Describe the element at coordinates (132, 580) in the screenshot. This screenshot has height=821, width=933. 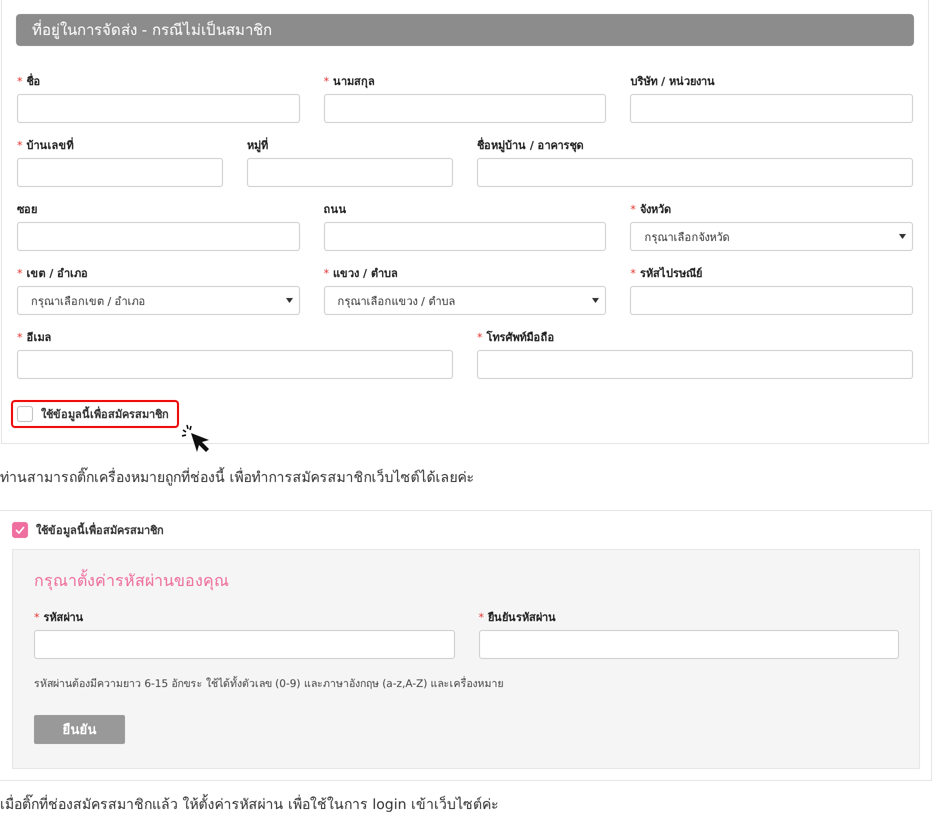
I see `password-title: กรุณาตั้งค่ารหัสผ่านของคุณ` at that location.